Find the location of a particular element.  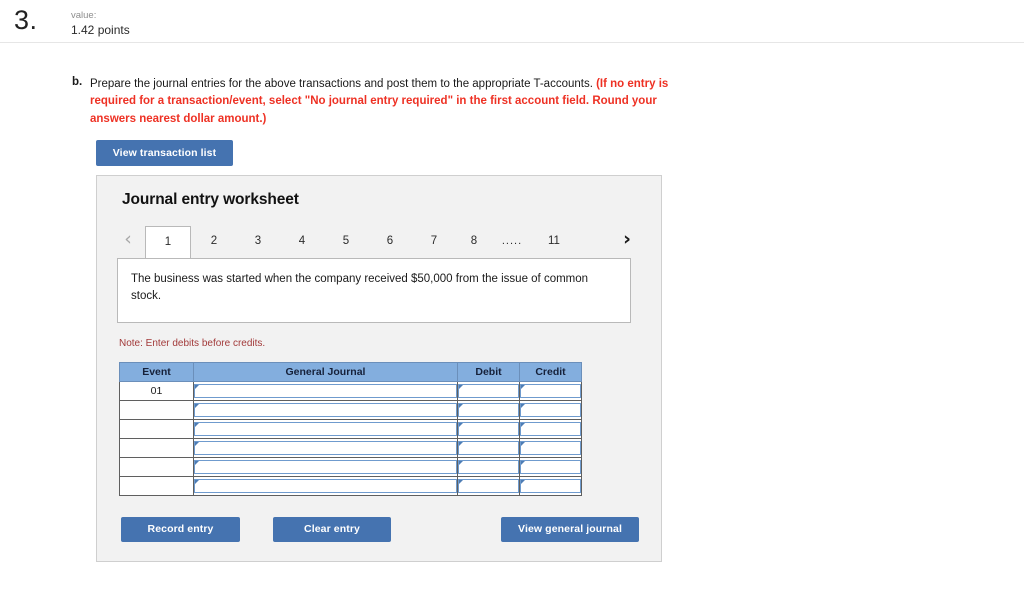

column-header-credit: Credit is located at coordinates (550, 372).